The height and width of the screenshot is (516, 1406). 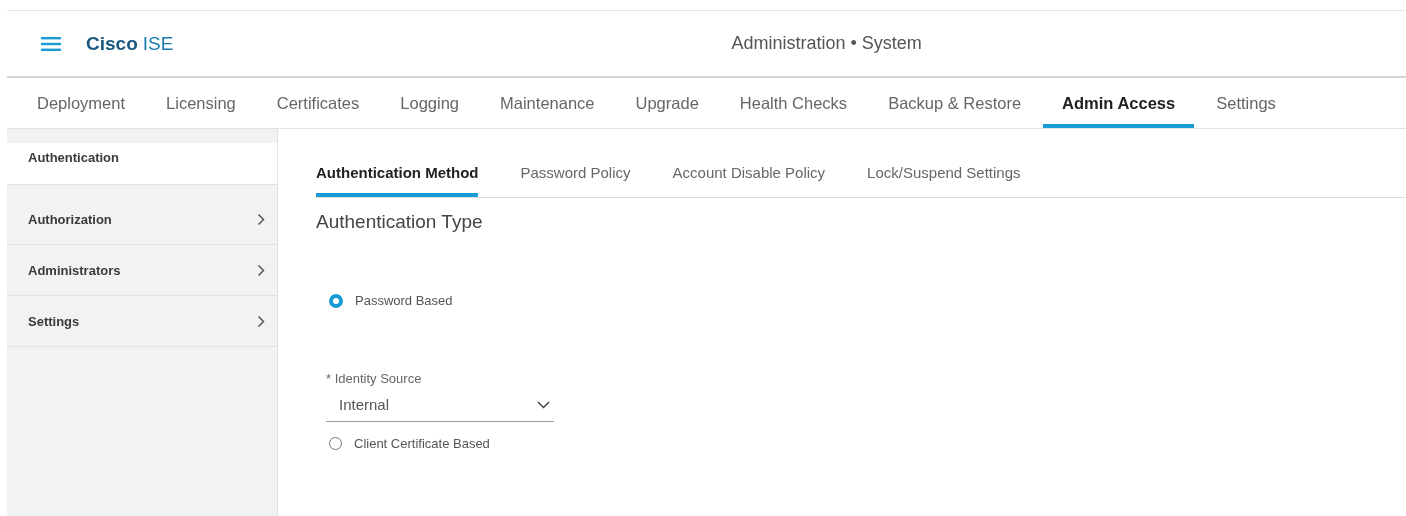 I want to click on nav-tab: Certificates, so click(x=318, y=103).